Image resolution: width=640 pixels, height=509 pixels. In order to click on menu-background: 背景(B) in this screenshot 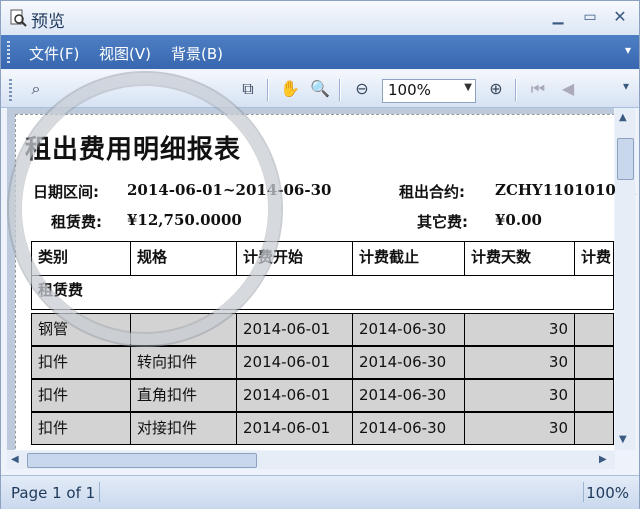, I will do `click(197, 53)`.